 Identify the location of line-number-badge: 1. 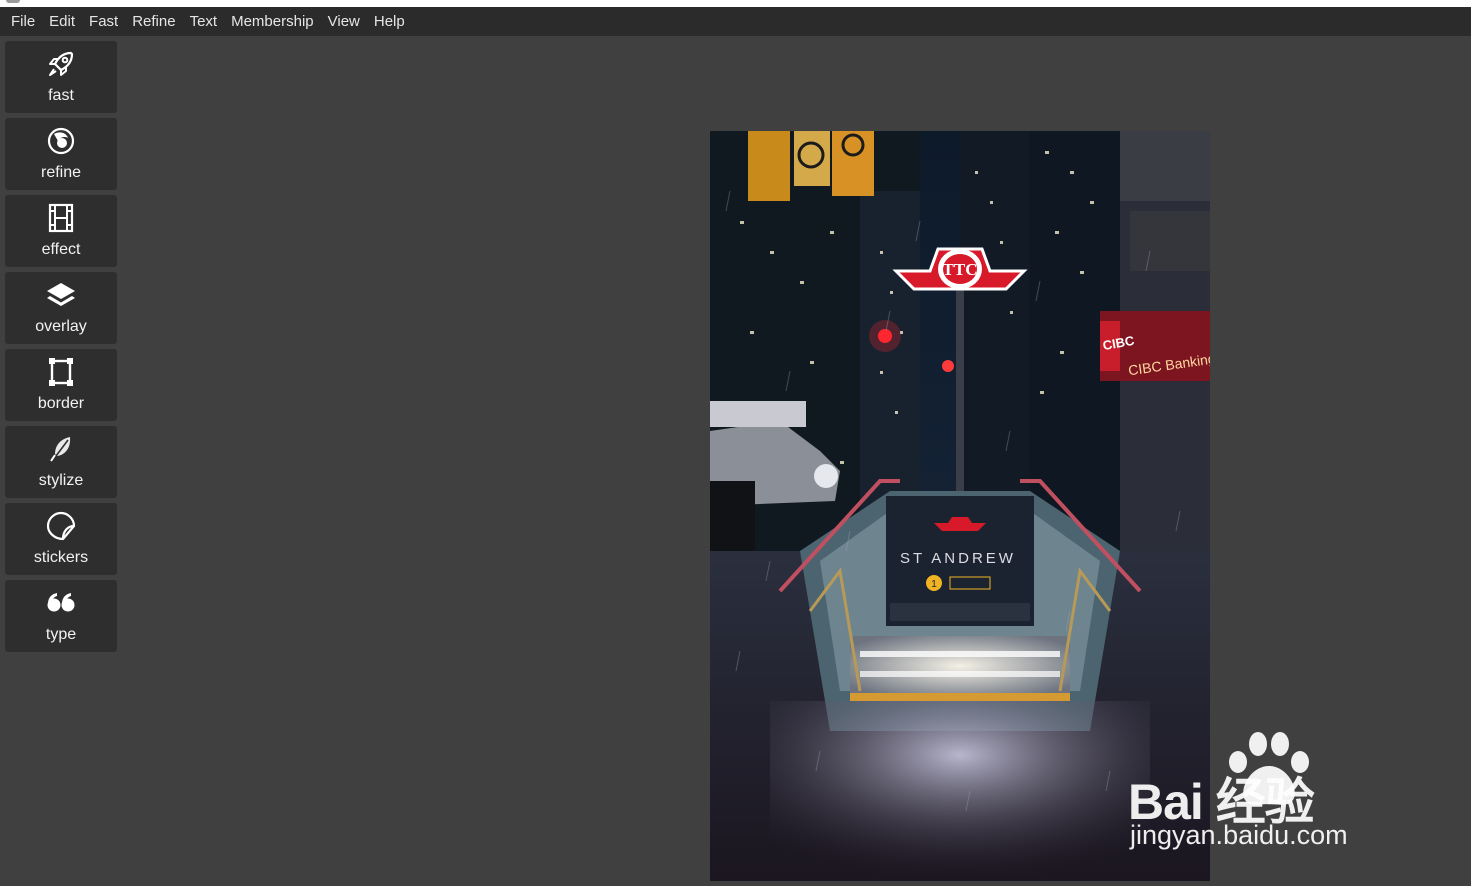
(934, 584).